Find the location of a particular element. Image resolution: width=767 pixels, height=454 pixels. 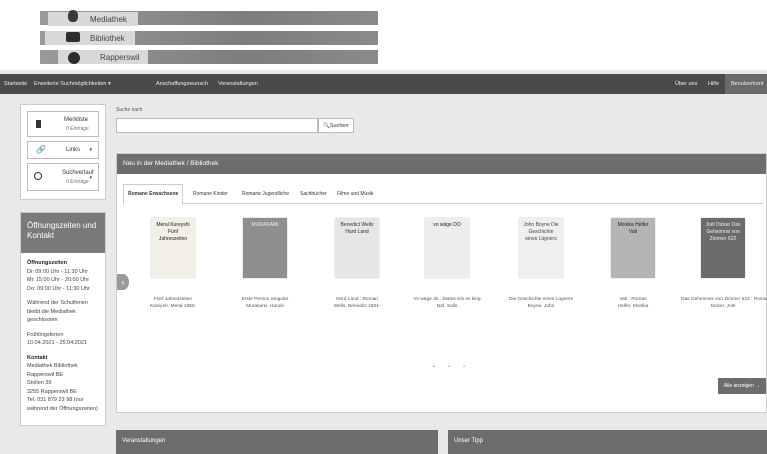

chevron-left-icon: ‹ is located at coordinates (123, 282).